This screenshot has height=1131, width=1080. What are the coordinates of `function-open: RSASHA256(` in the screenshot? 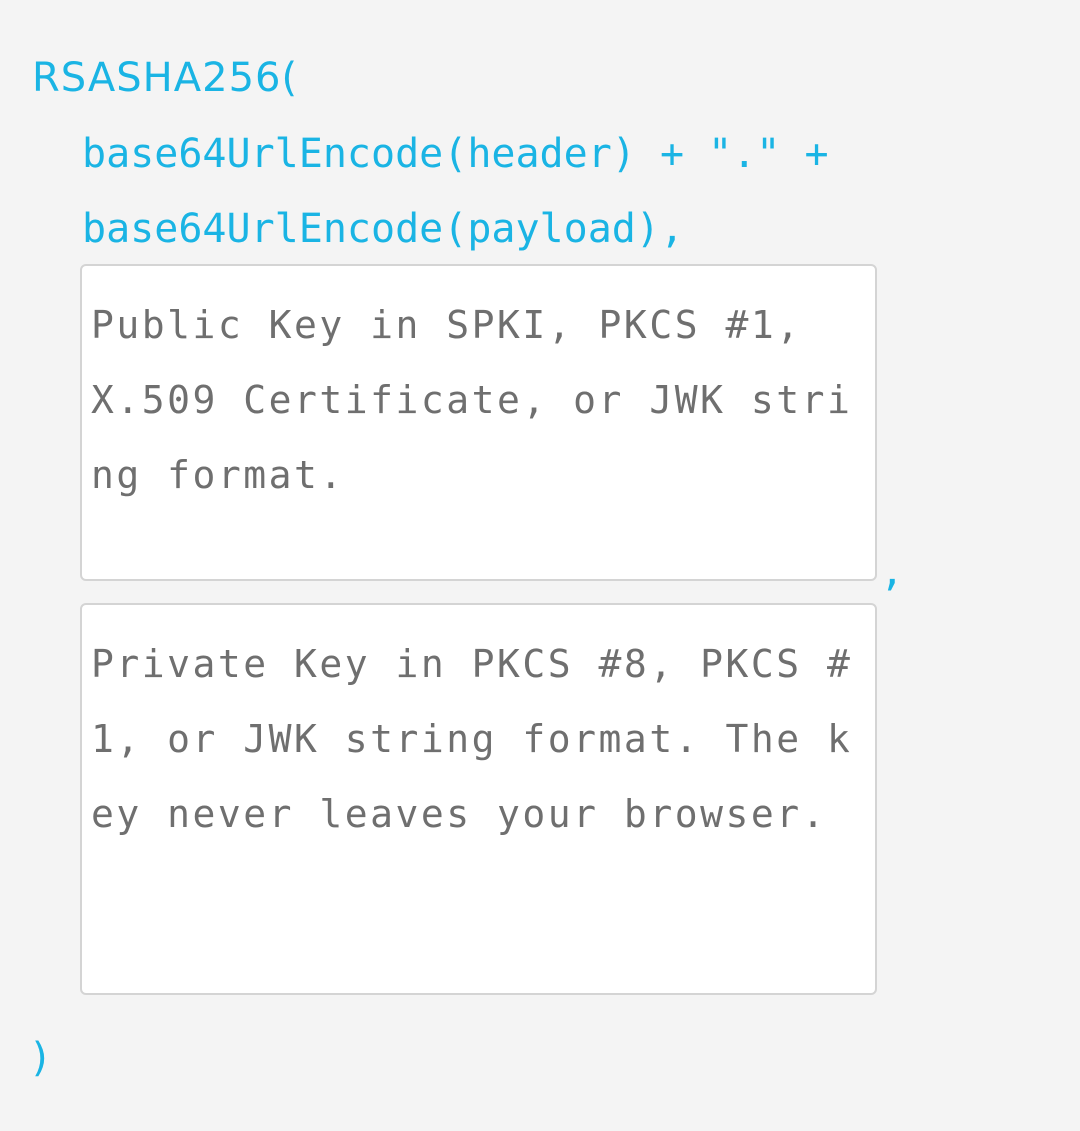 It's located at (165, 78).